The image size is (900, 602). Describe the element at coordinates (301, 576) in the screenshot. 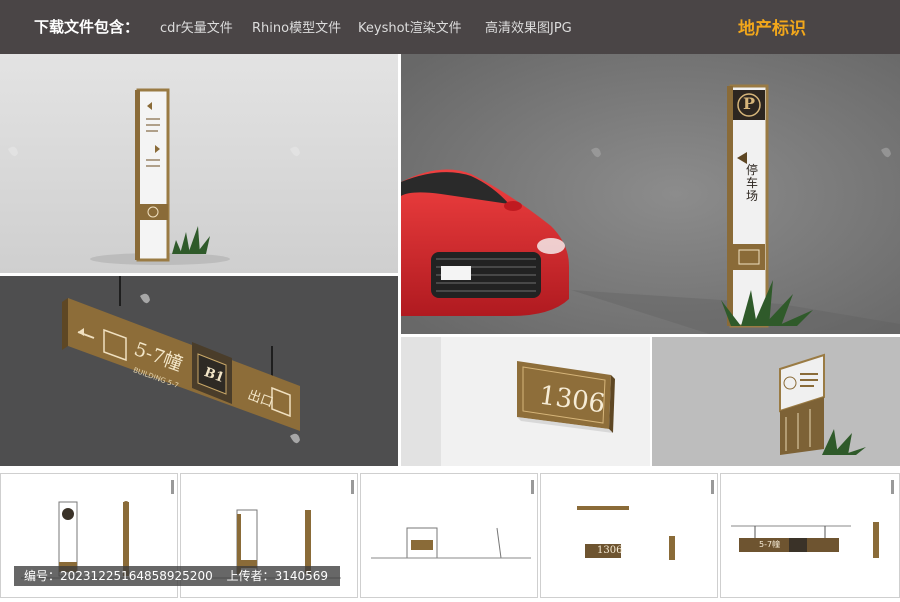

I see `uploader-value: 3140569` at that location.